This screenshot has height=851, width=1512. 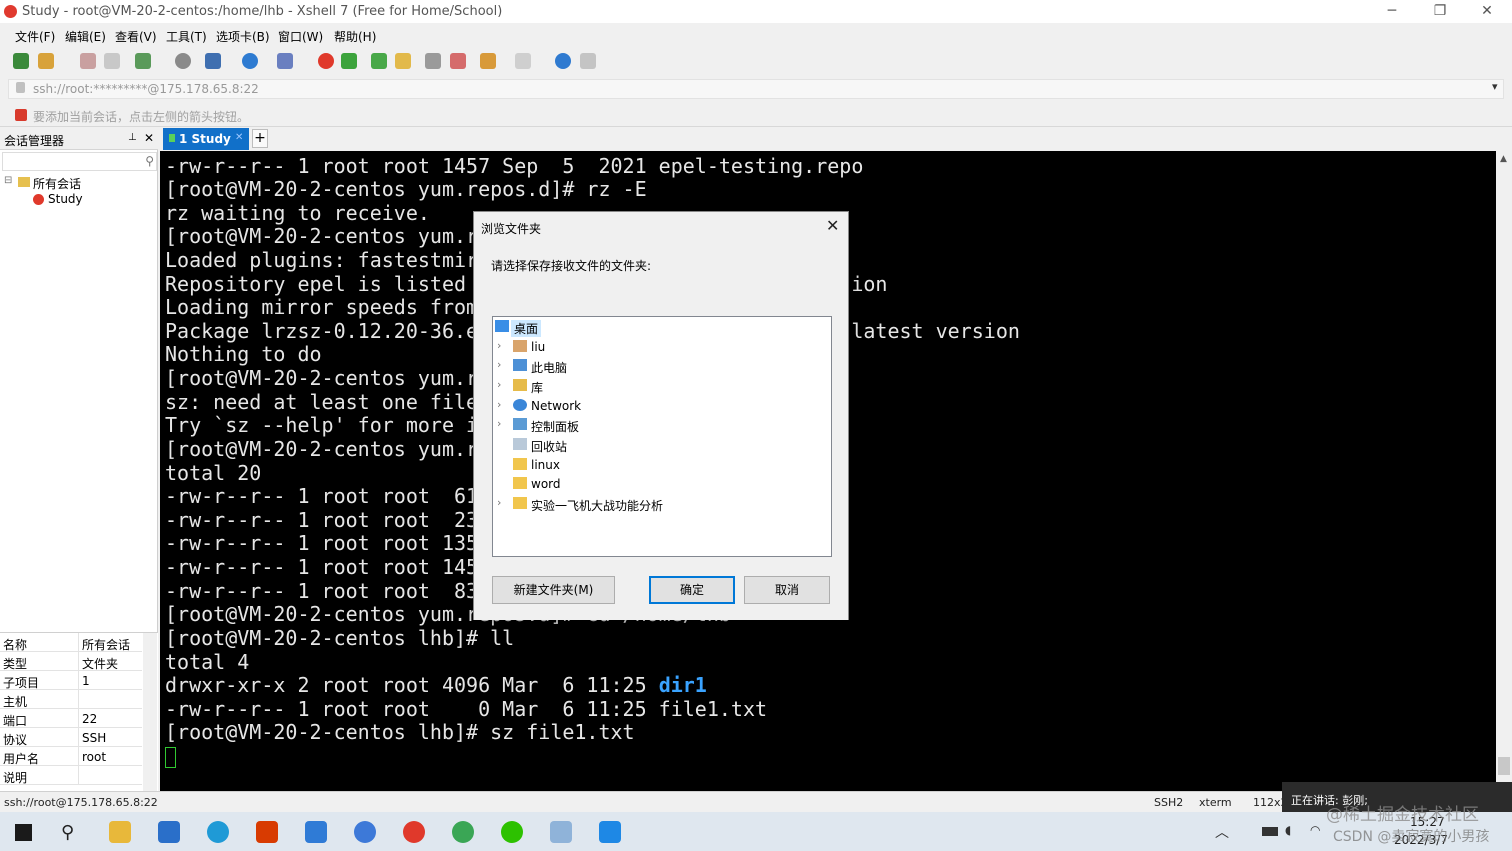 What do you see at coordinates (1487, 12) in the screenshot?
I see `close-button: ✕` at bounding box center [1487, 12].